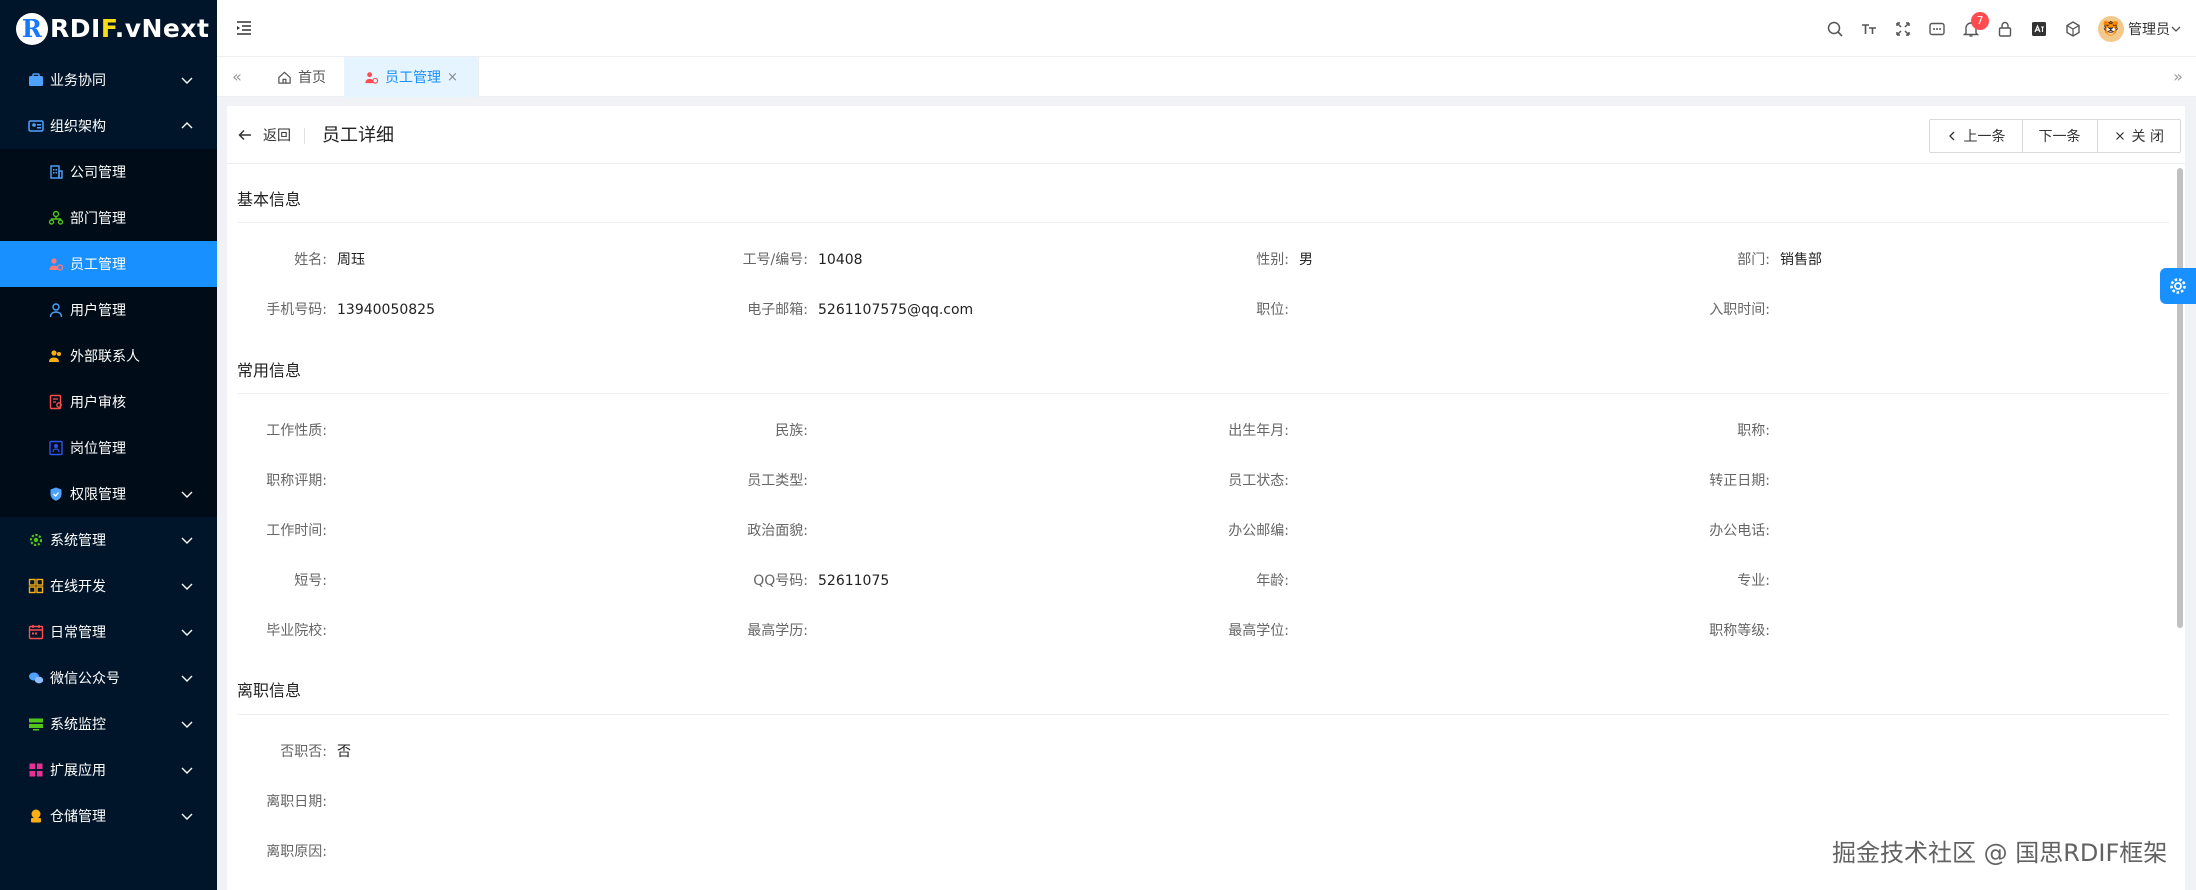  I want to click on avatar: 🐯, so click(2111, 28).